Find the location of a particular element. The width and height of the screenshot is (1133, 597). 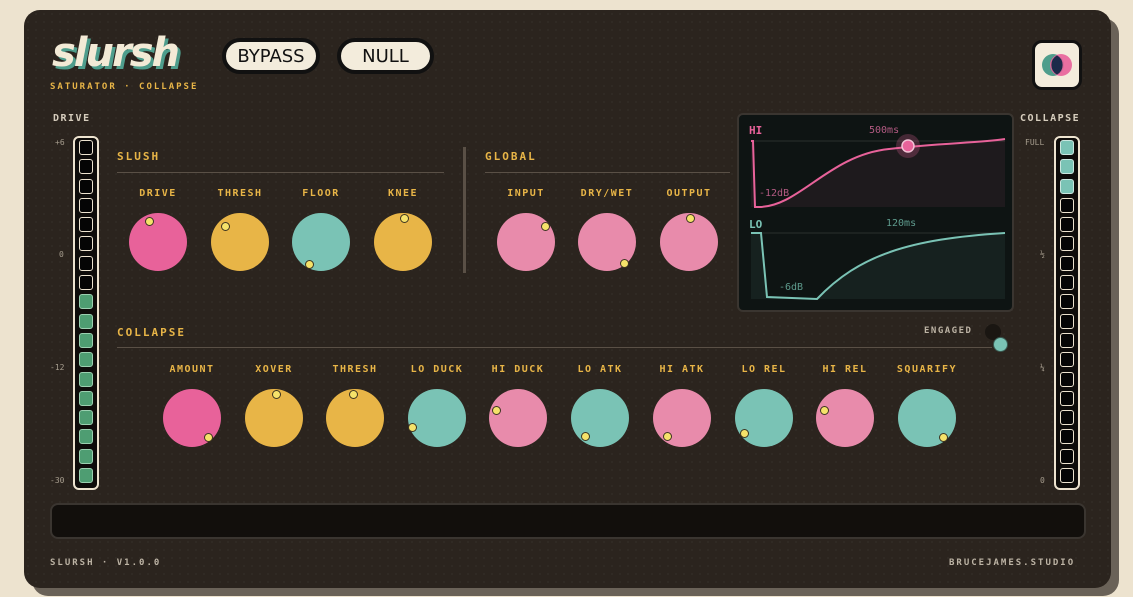

collapse-meter-label: COLLAPSE is located at coordinates (1050, 118).